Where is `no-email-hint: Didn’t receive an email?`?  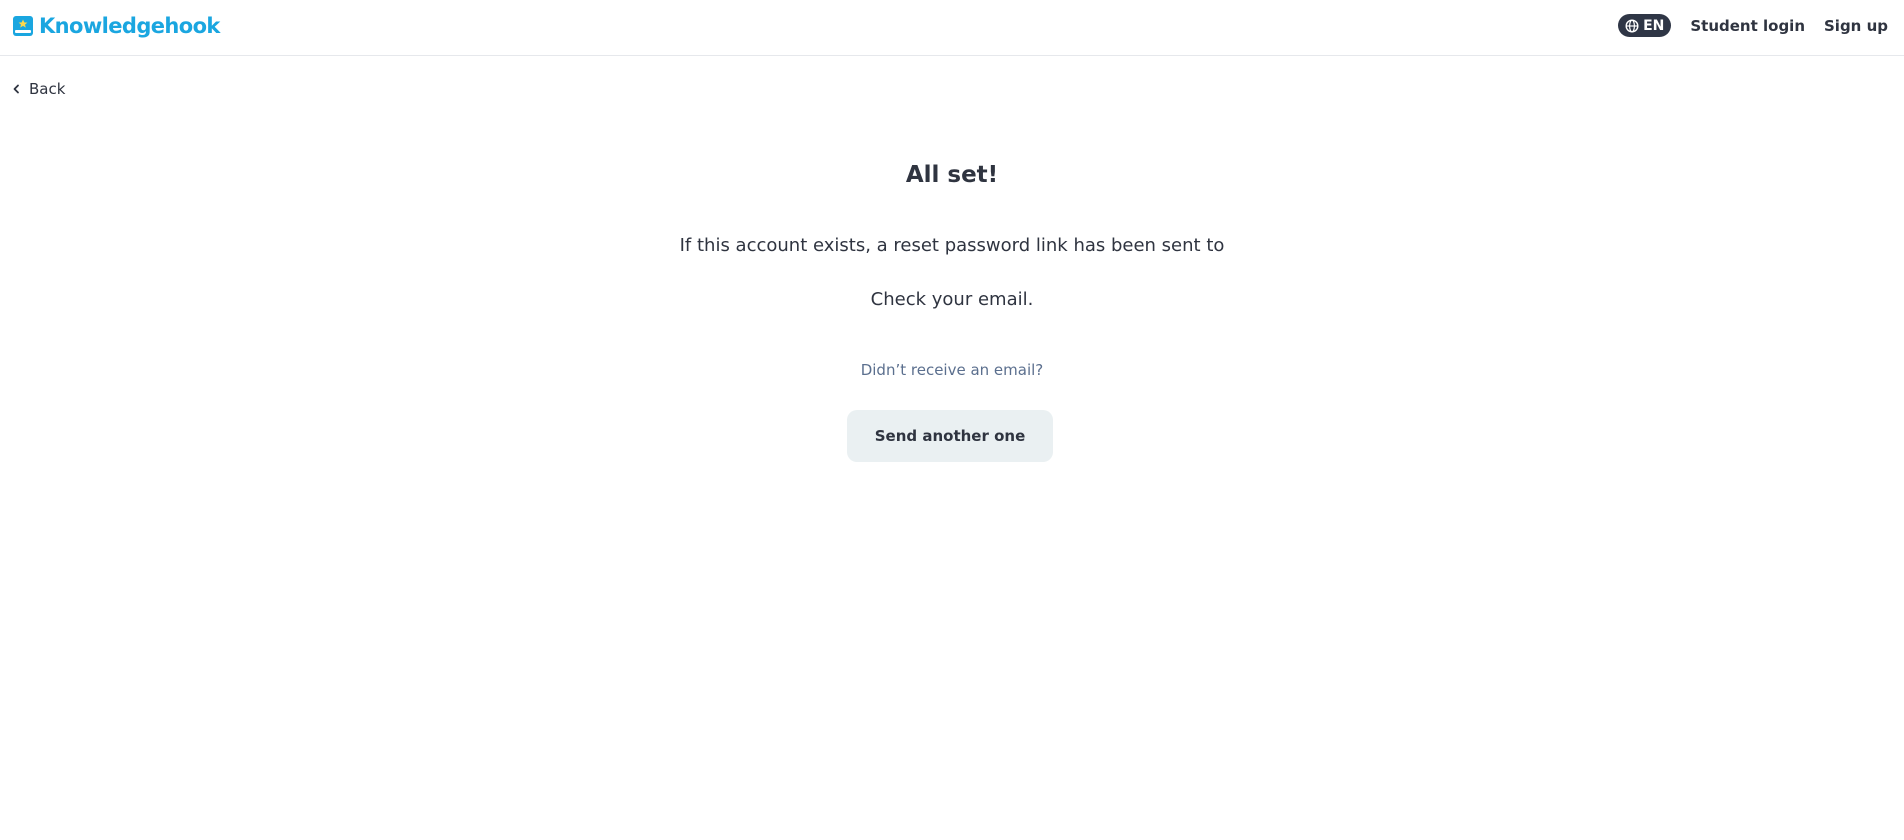 no-email-hint: Didn’t receive an email? is located at coordinates (952, 370).